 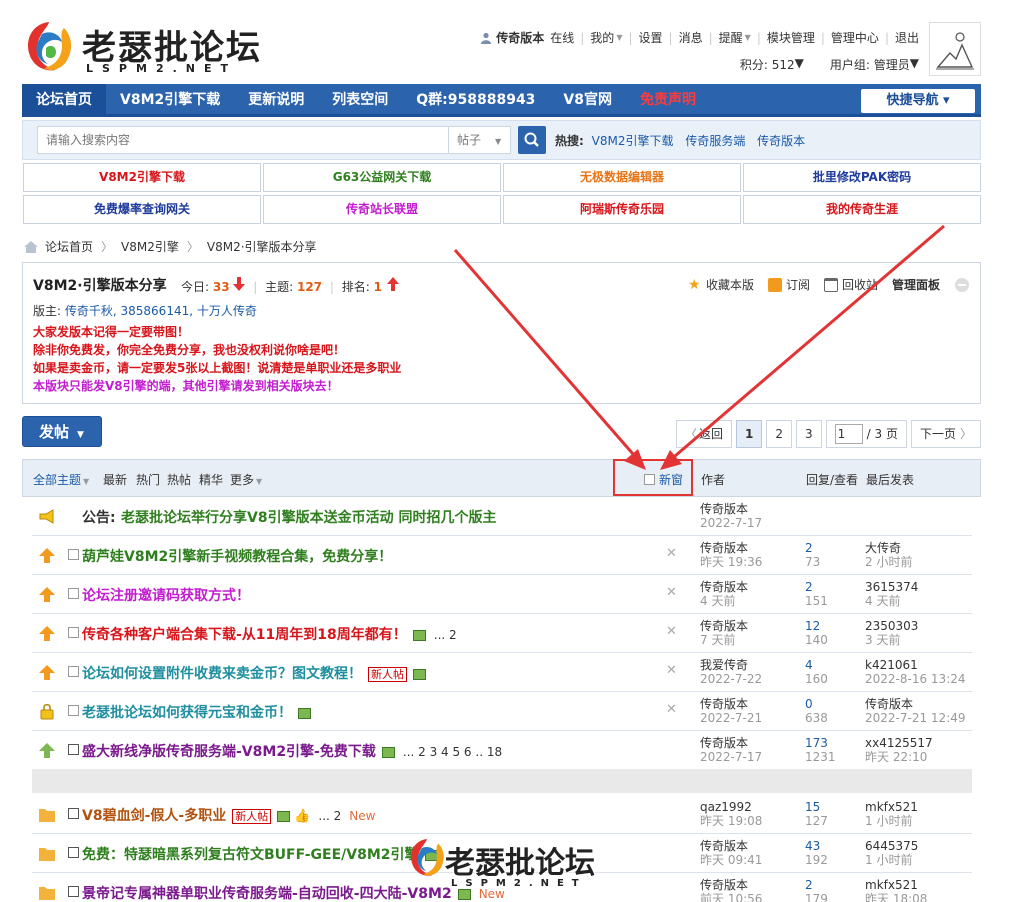 What do you see at coordinates (115, 479) in the screenshot?
I see `tab-latest: 最新` at bounding box center [115, 479].